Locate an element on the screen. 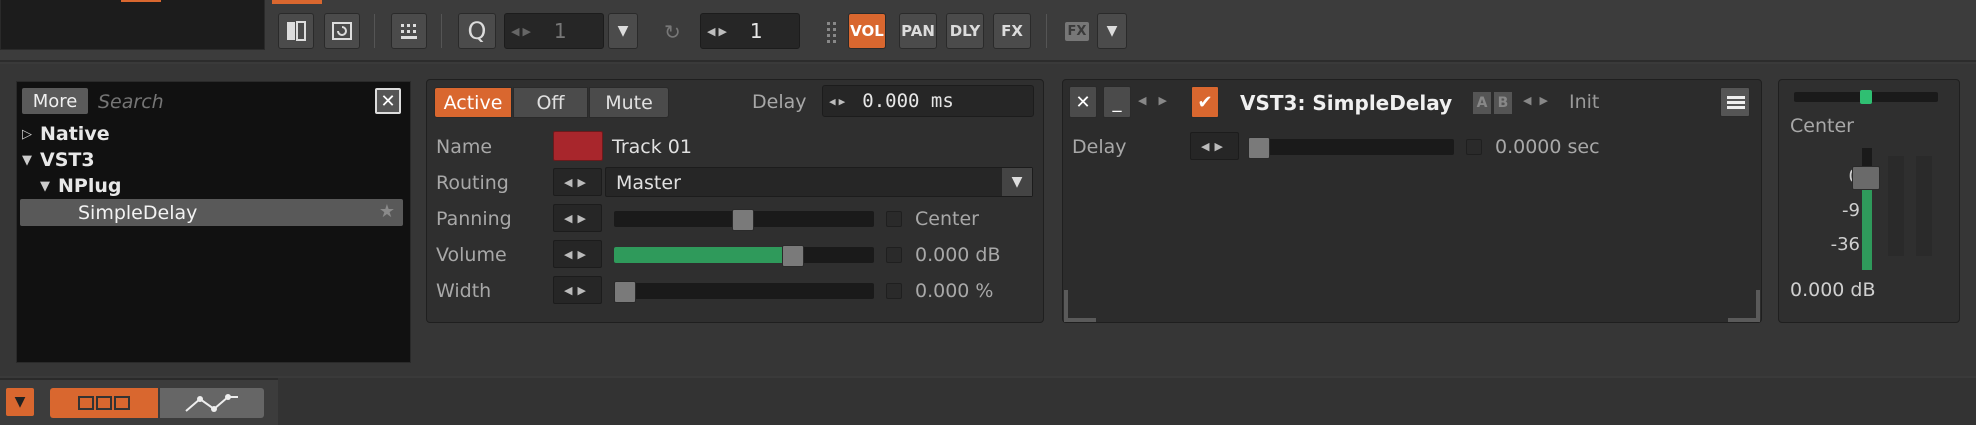 Image resolution: width=1976 pixels, height=425 pixels. quantize-label: Q is located at coordinates (477, 31).